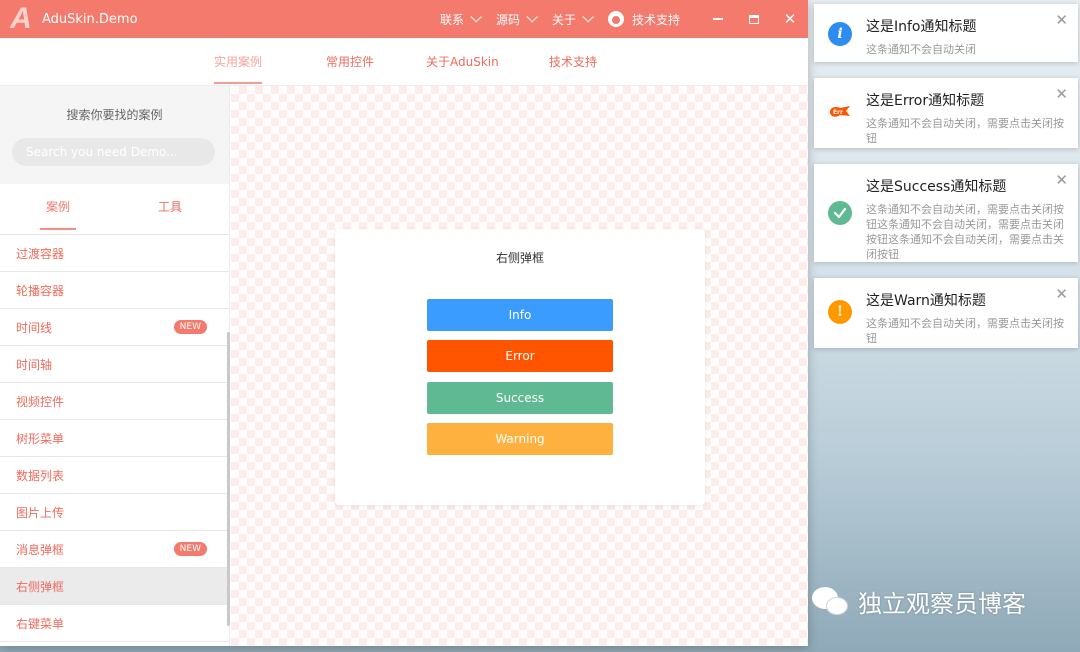 Image resolution: width=1080 pixels, height=652 pixels. I want to click on sidebar-item: 树形菜单, so click(114, 438).